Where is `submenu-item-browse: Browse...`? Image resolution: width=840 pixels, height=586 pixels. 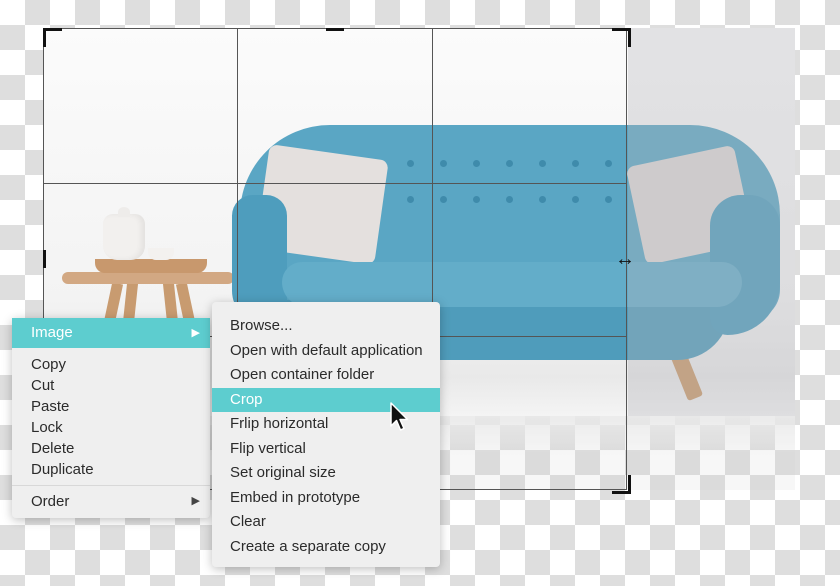 submenu-item-browse: Browse... is located at coordinates (326, 326).